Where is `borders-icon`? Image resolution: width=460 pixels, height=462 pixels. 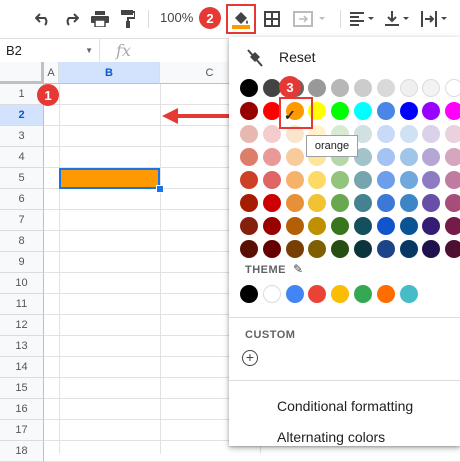 borders-icon is located at coordinates (272, 19).